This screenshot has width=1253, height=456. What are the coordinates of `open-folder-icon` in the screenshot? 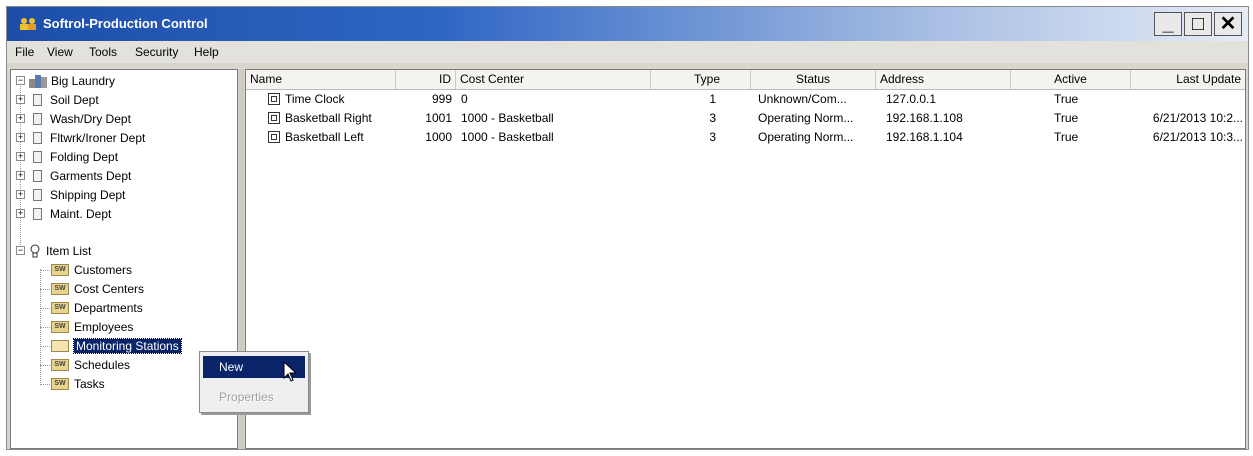 It's located at (60, 346).